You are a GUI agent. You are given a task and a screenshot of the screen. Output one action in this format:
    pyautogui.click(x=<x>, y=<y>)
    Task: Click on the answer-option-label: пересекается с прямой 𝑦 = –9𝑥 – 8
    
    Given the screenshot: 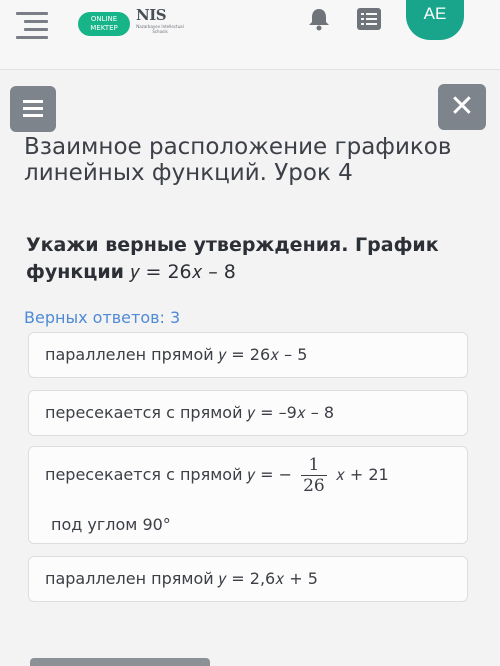 What is the action you would take?
    pyautogui.click(x=190, y=412)
    